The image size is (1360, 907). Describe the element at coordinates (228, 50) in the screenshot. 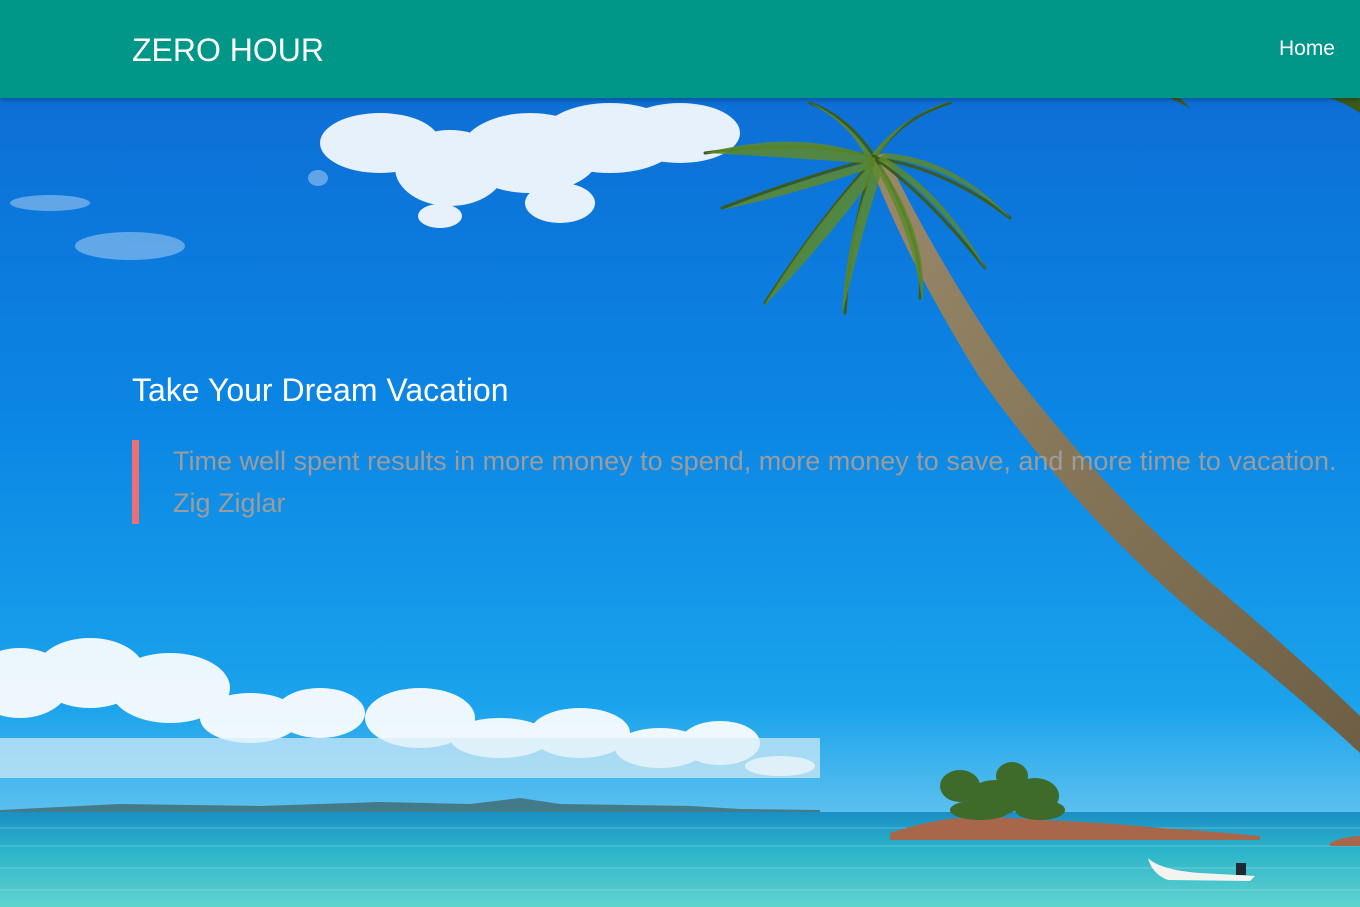

I see `brand-logo: ZERO HOUR` at that location.